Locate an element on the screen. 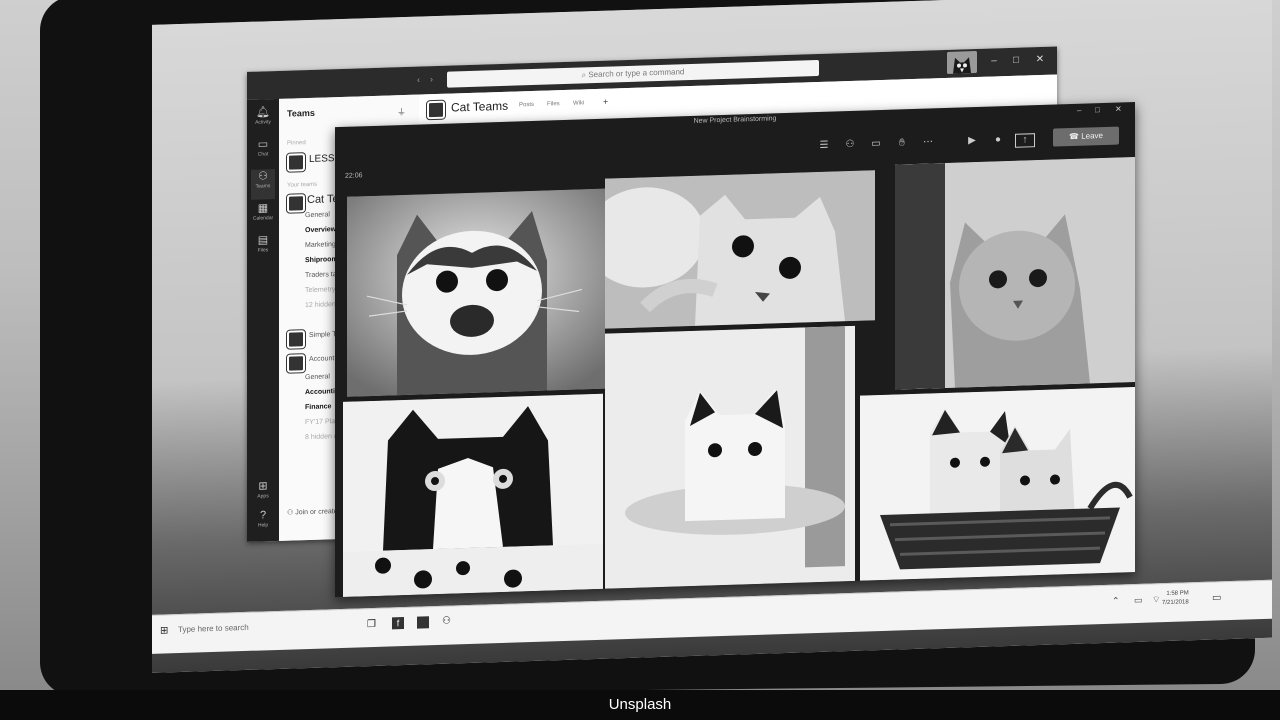  rail-item-activity: 🔔︎ Activity is located at coordinates (263, 120).